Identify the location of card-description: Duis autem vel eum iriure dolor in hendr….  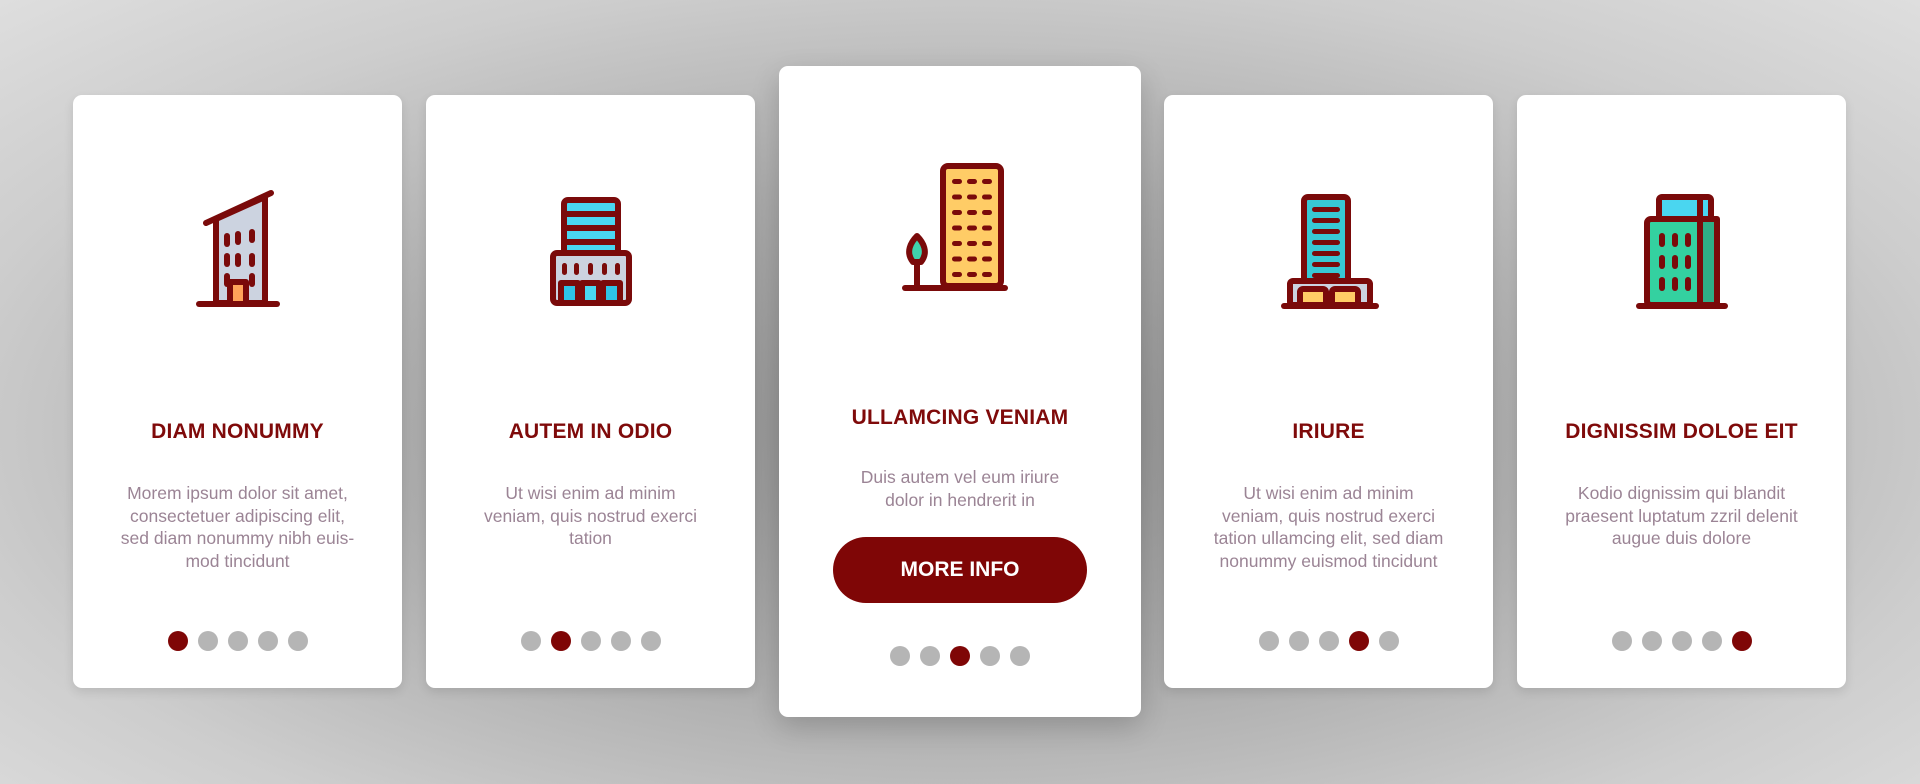
(960, 488).